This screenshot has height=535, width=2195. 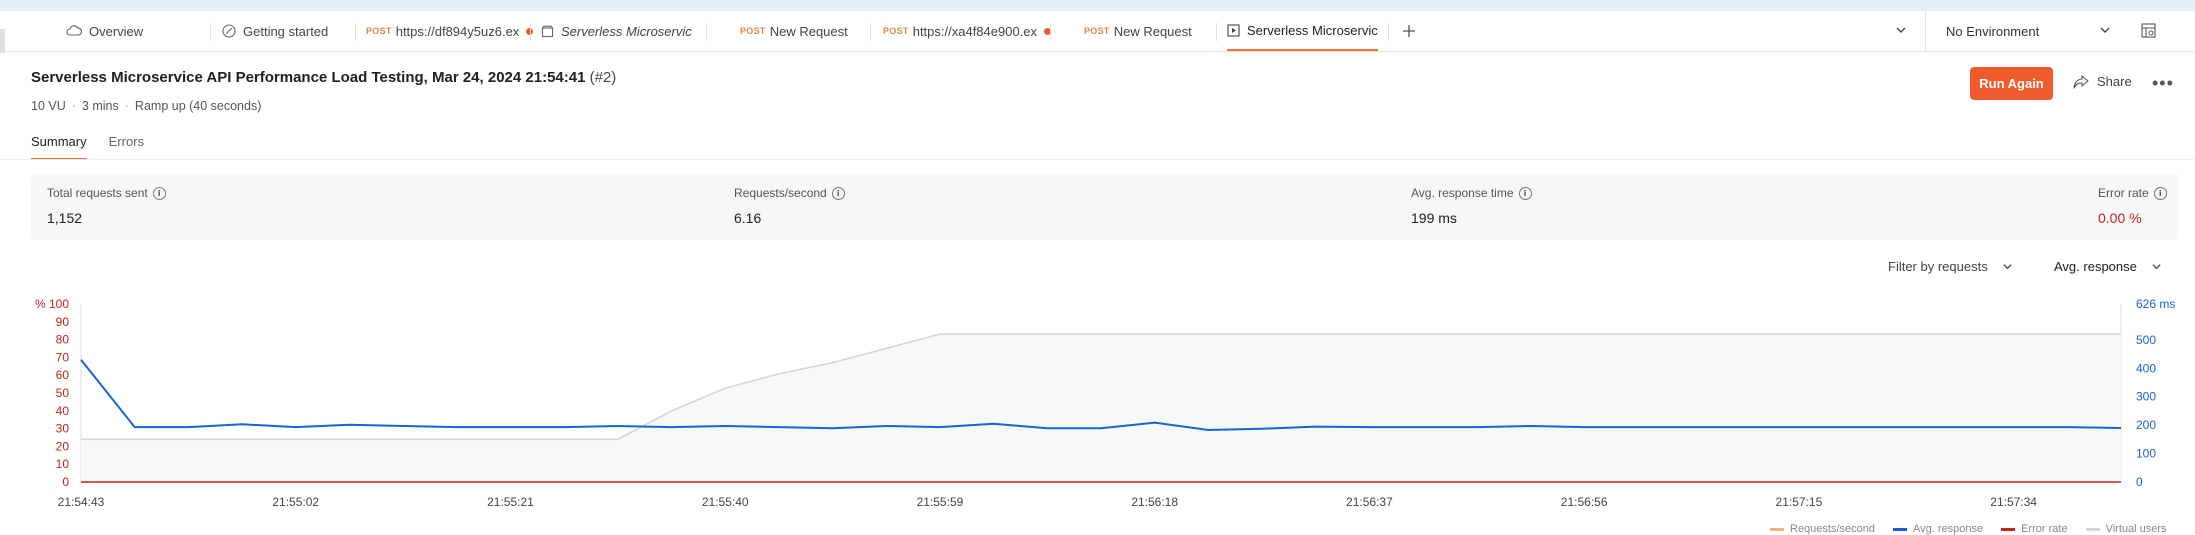 What do you see at coordinates (2146, 425) in the screenshot?
I see `right-axis-tick-label: 200` at bounding box center [2146, 425].